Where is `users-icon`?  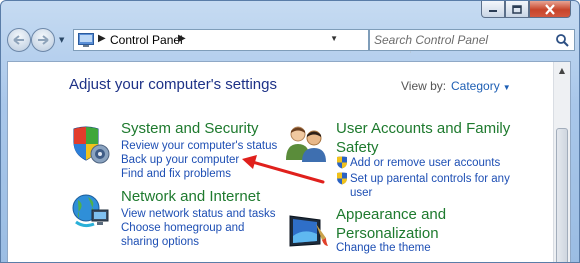
users-icon is located at coordinates (306, 144).